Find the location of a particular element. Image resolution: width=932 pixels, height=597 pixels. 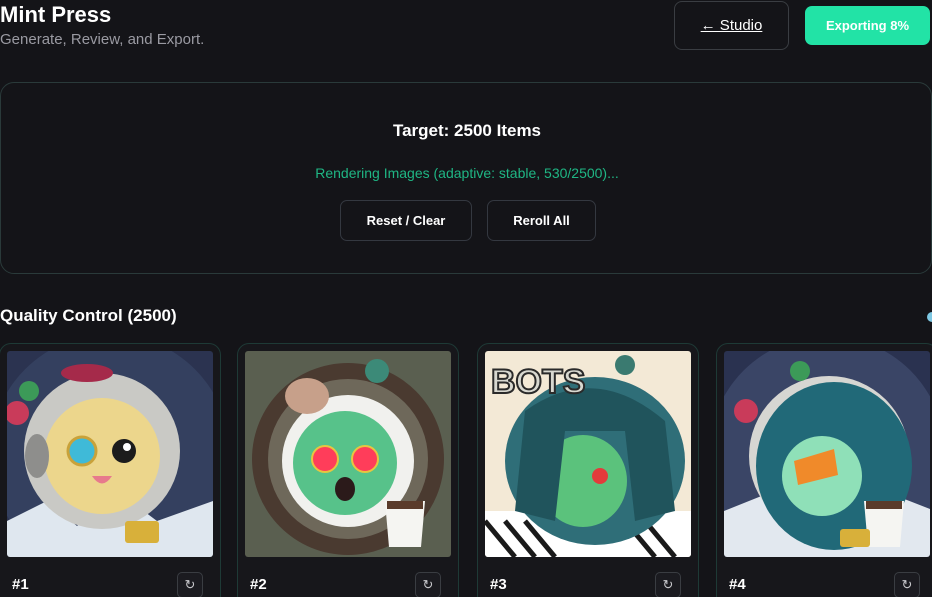

app-subtitle: Generate, Review, and Export. is located at coordinates (102, 39).